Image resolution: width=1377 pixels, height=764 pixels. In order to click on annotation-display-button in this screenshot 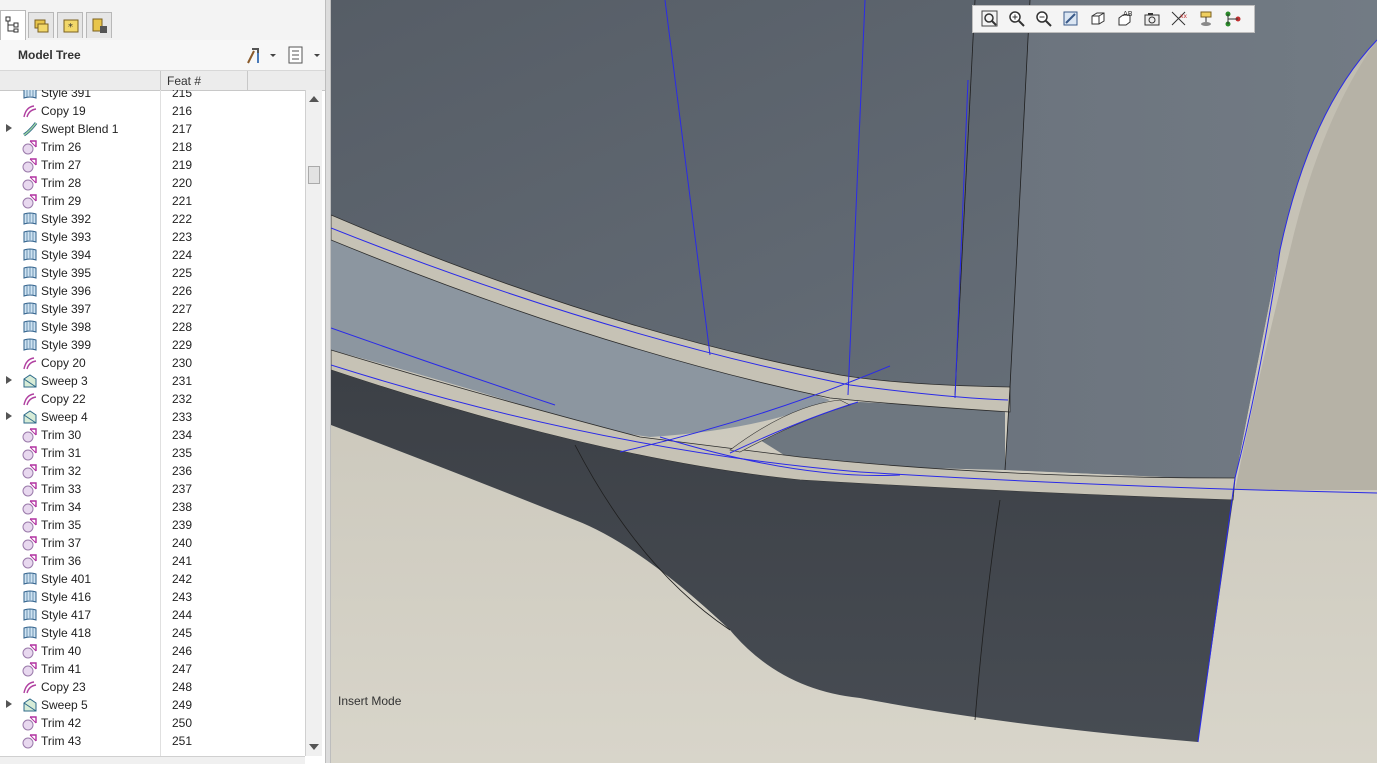, I will do `click(1206, 19)`.